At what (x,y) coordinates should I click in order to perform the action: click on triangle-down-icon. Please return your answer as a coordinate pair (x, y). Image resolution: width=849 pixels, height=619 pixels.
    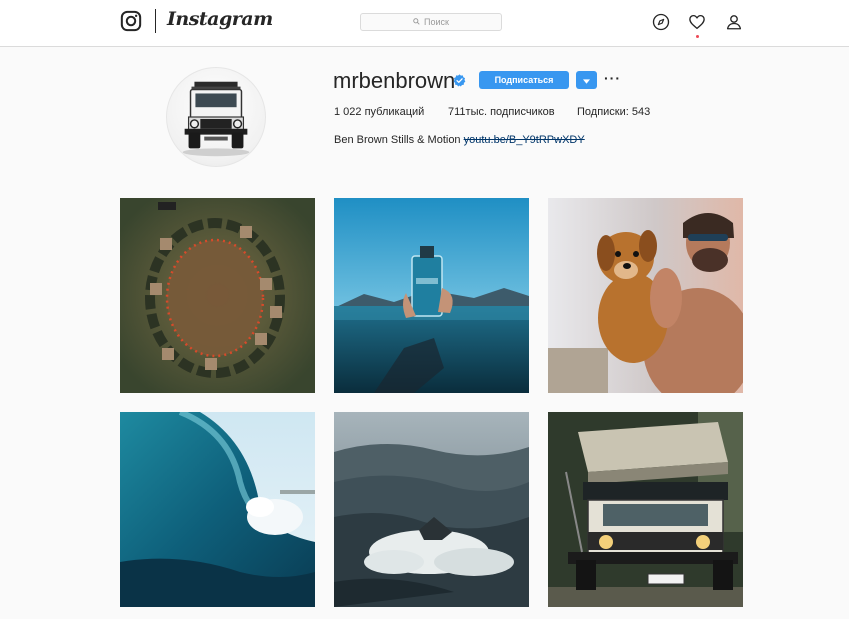
    Looking at the image, I should click on (586, 80).